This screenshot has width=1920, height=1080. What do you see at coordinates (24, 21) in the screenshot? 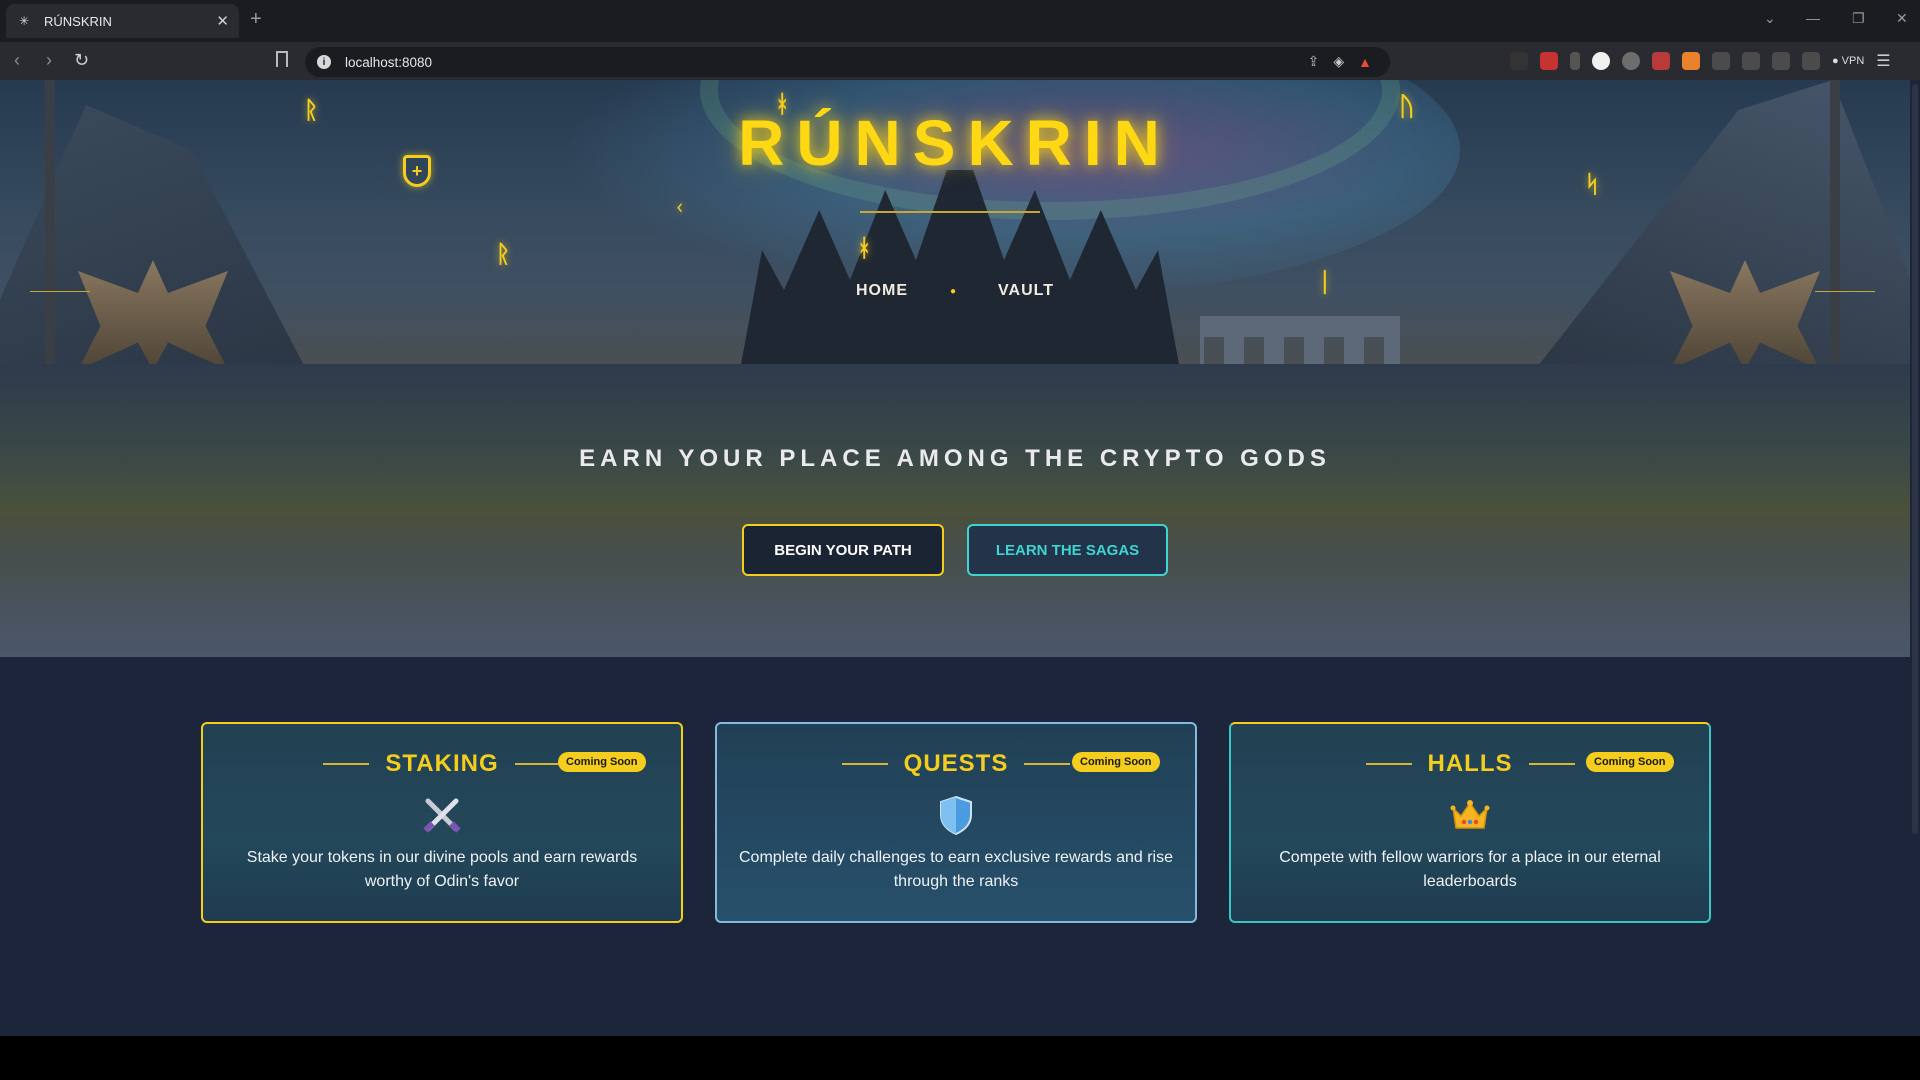
I see `site-favicon-icon: ✳` at bounding box center [24, 21].